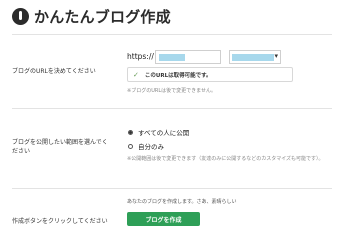 This screenshot has width=340, height=248. I want to click on visibility-option-label: 自分のみ, so click(151, 147).